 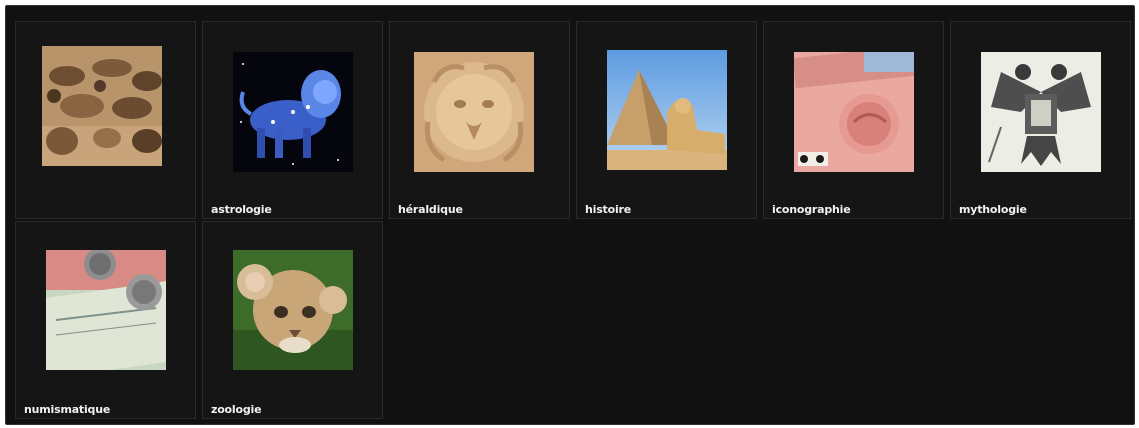 I want to click on tile-label: héraldique, so click(x=430, y=209).